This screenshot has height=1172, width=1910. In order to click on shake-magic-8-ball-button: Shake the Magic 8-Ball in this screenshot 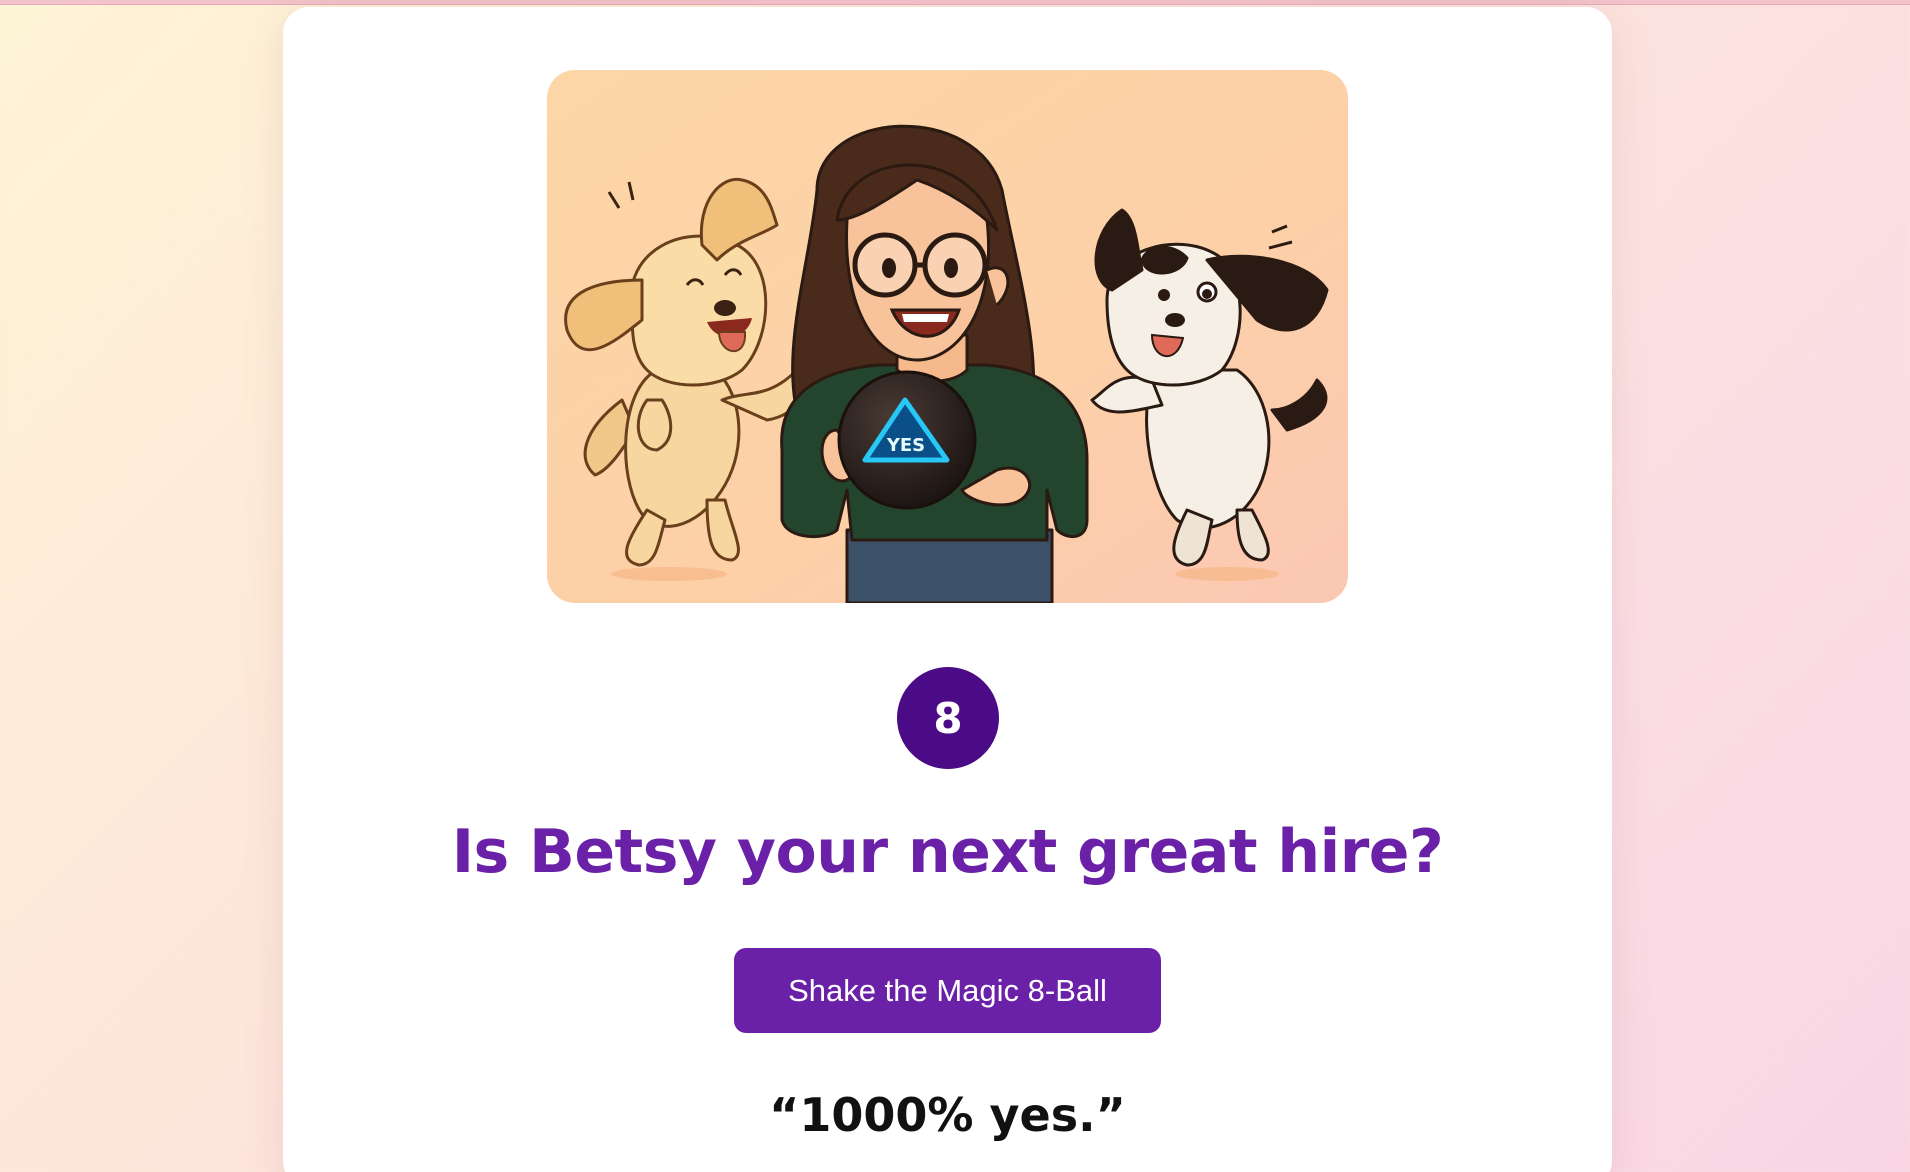, I will do `click(947, 990)`.